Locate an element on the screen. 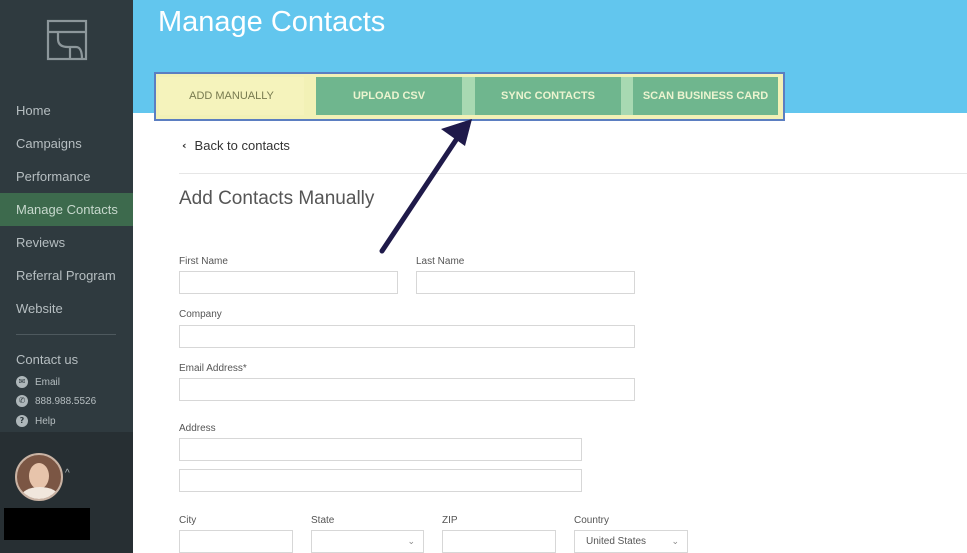 This screenshot has width=967, height=553. redacted-user-name is located at coordinates (47, 524).